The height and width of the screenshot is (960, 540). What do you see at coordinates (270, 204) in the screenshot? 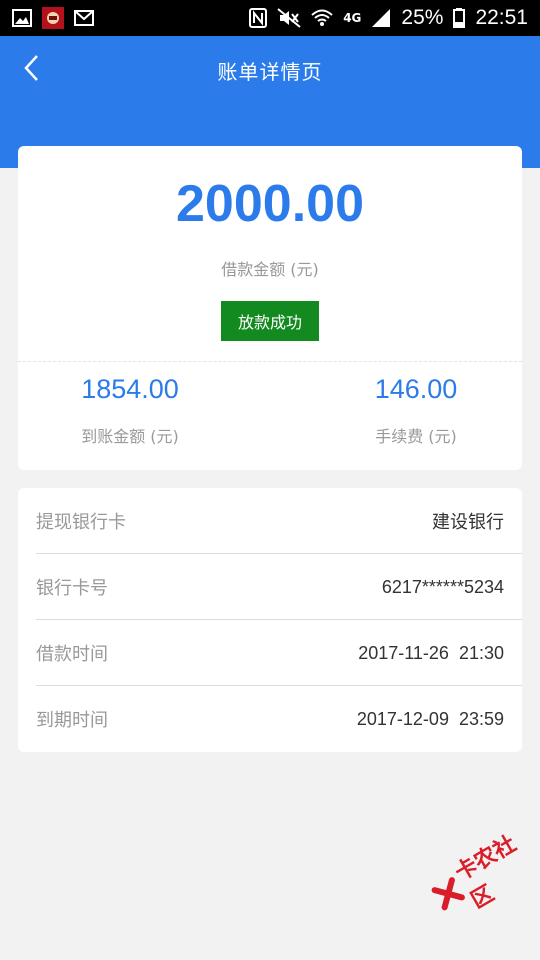
I see `loan-amount: 2000.00` at bounding box center [270, 204].